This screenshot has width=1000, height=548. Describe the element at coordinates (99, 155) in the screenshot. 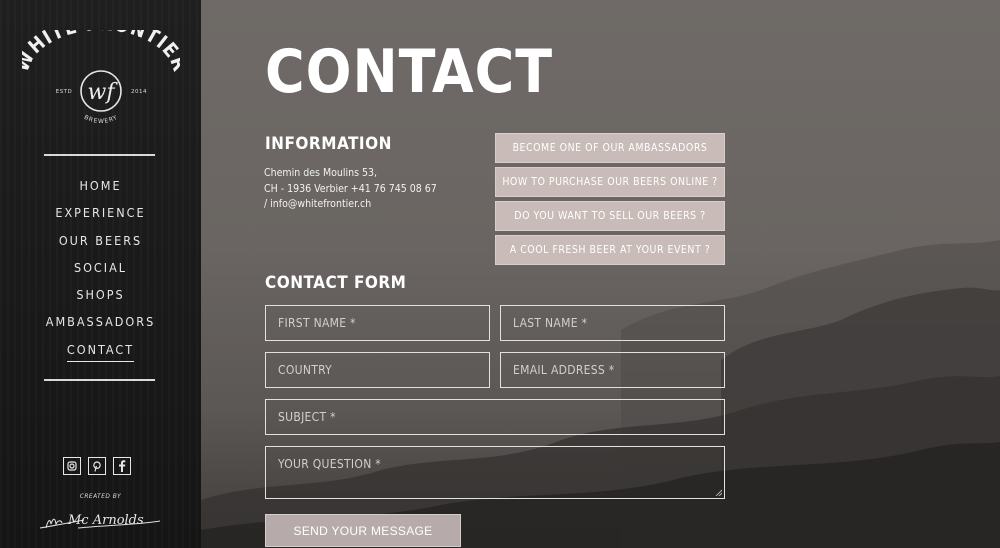

I see `nav-divider-top` at that location.